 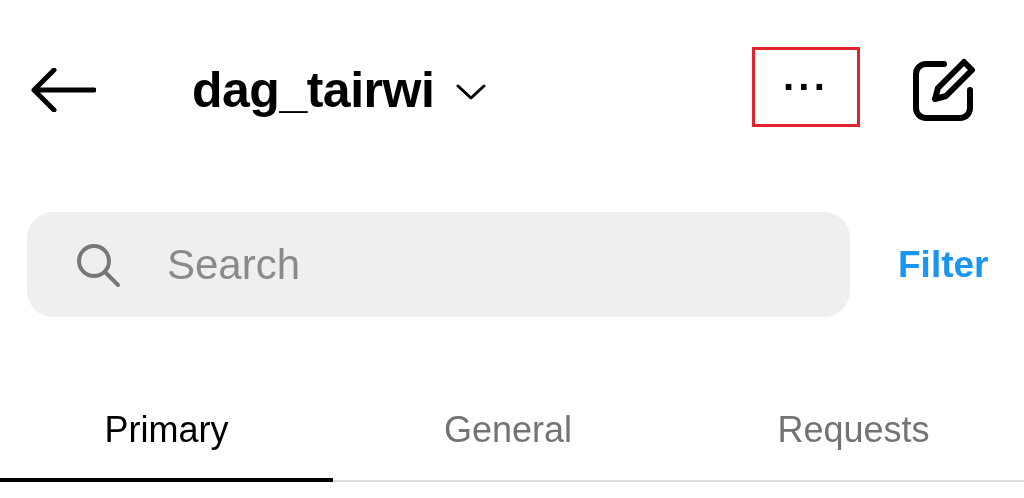 What do you see at coordinates (98, 265) in the screenshot?
I see `search-icon` at bounding box center [98, 265].